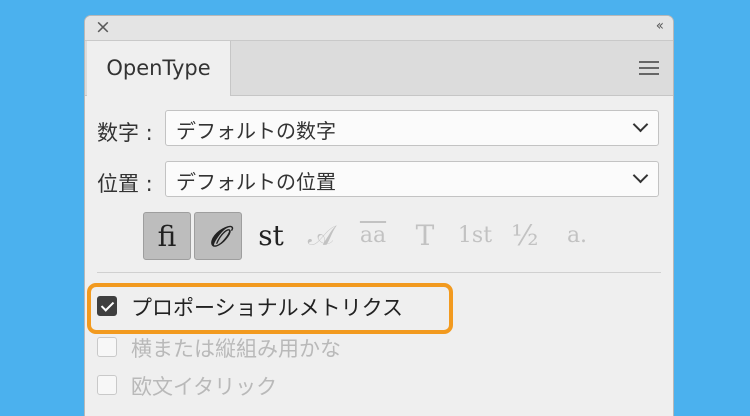  Describe the element at coordinates (660, 26) in the screenshot. I see `collapse-panel-icon: ‹‹` at that location.